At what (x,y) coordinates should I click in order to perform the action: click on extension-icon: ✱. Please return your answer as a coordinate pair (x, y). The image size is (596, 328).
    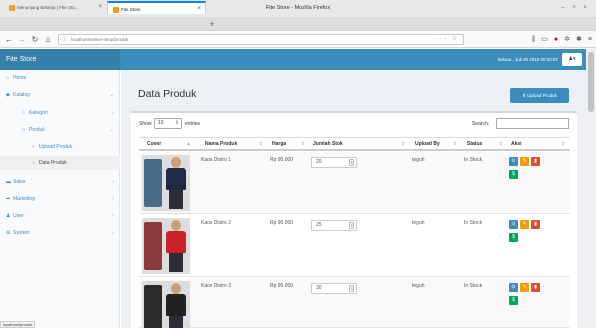
    Looking at the image, I should click on (579, 39).